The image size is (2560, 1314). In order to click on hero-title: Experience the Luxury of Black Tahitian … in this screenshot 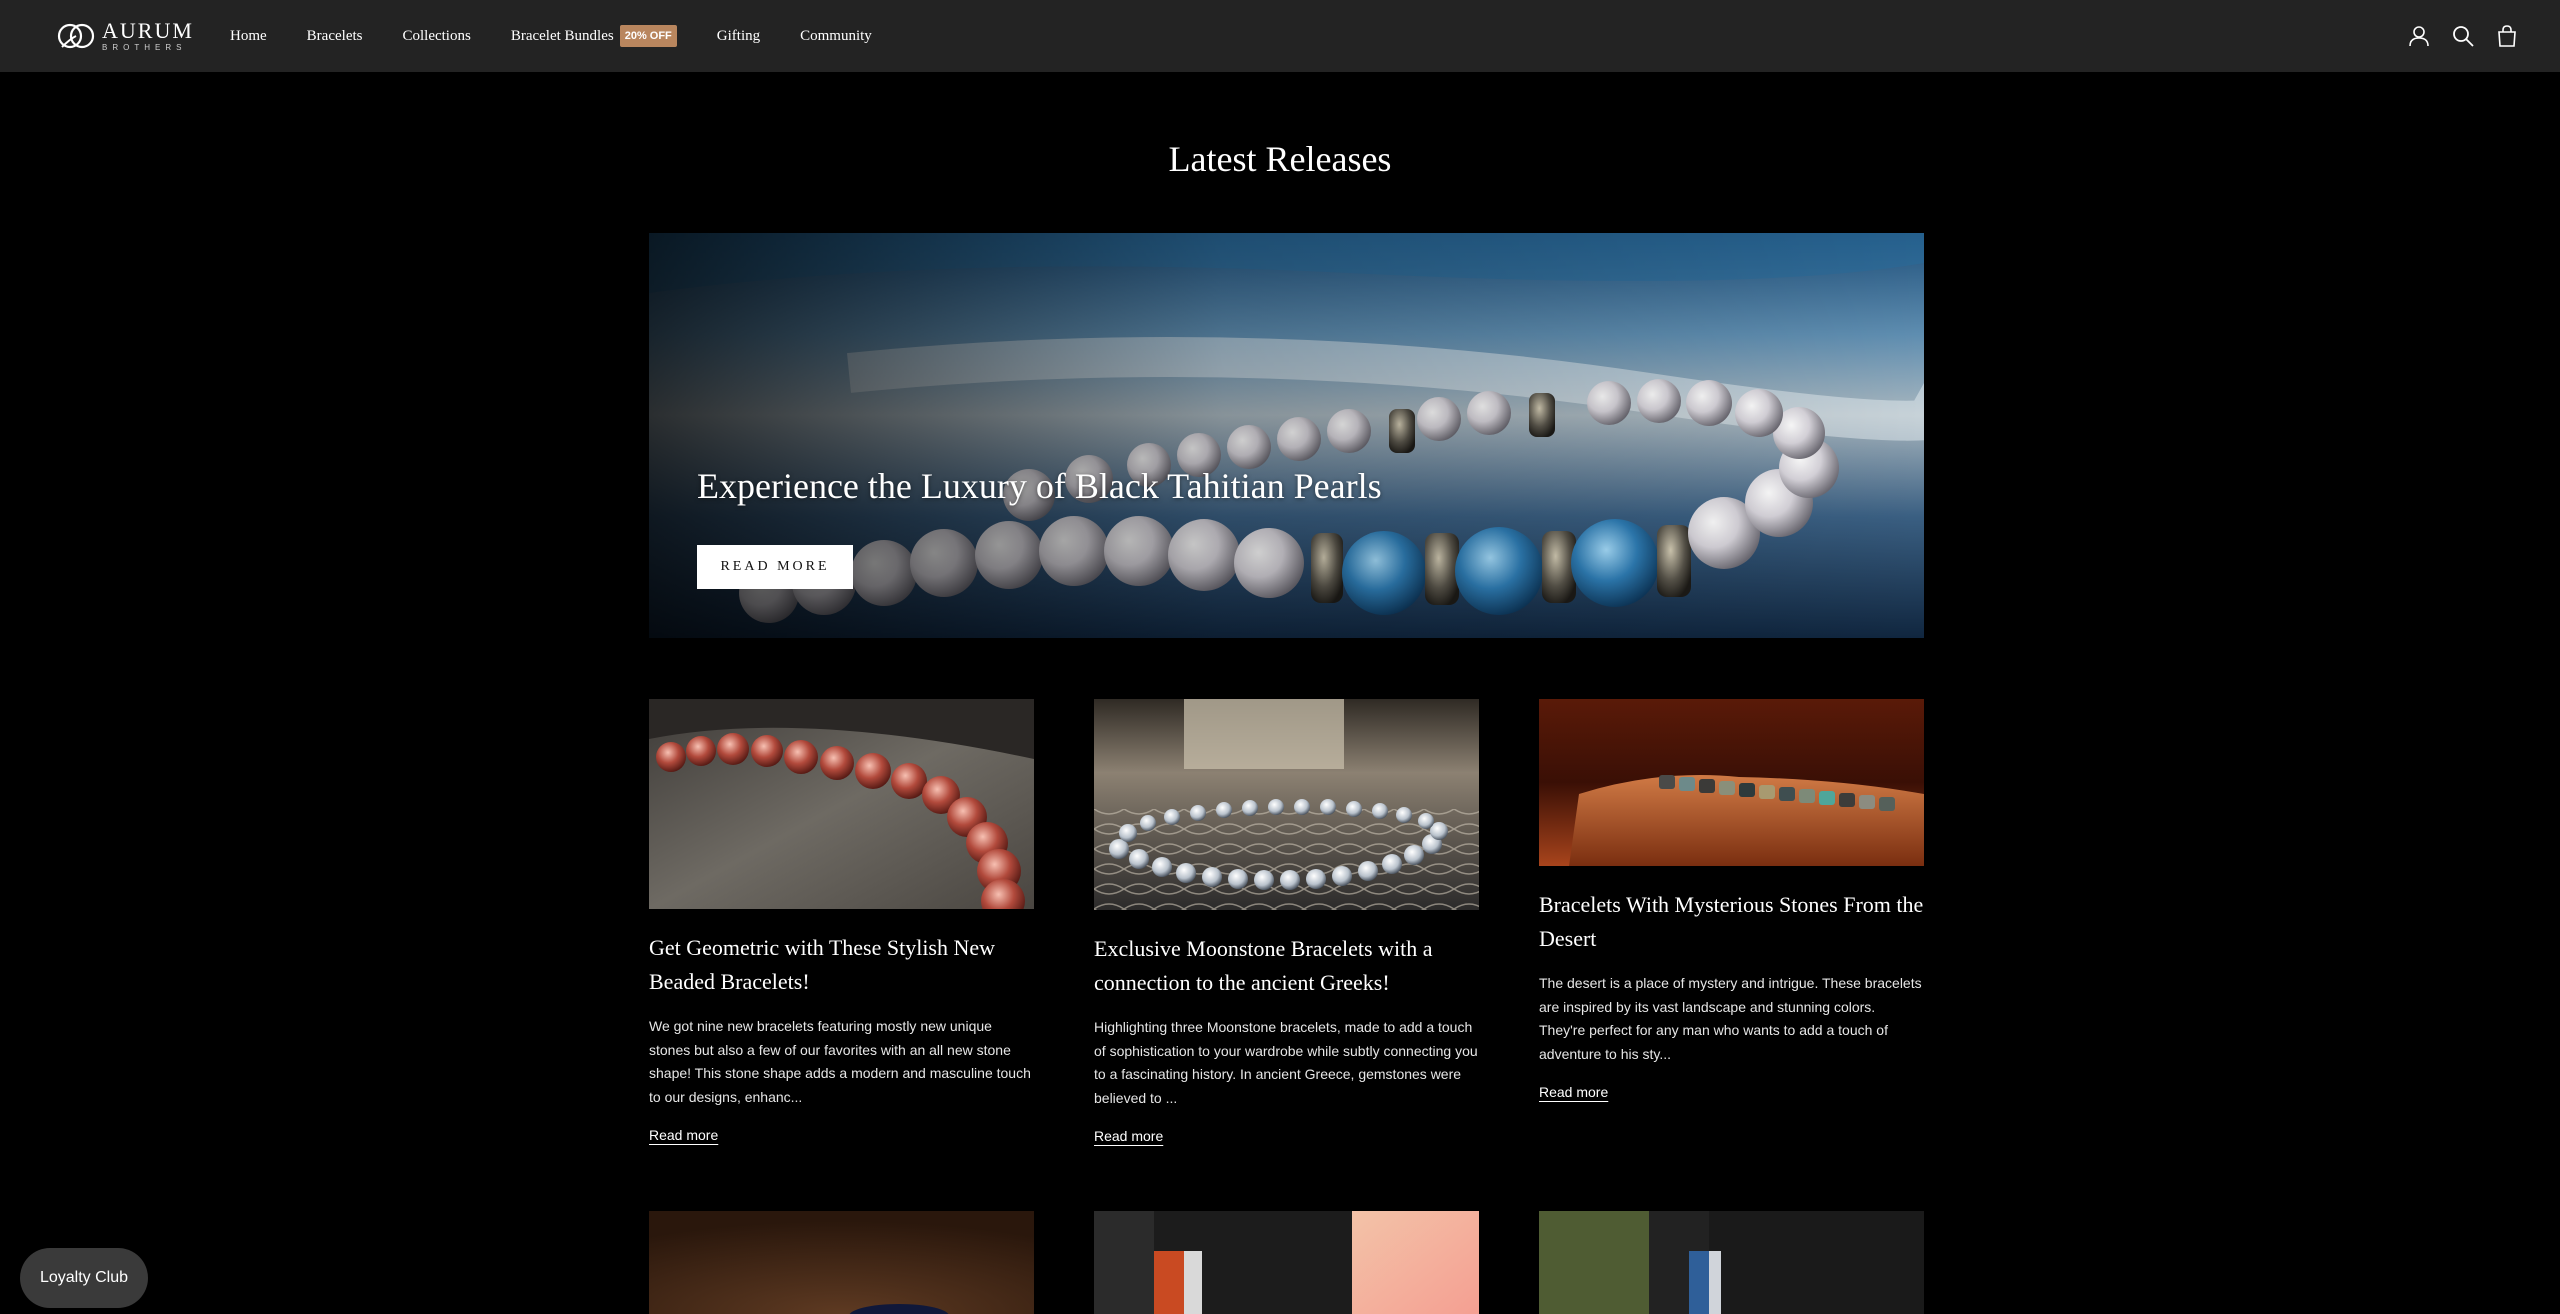, I will do `click(1039, 486)`.